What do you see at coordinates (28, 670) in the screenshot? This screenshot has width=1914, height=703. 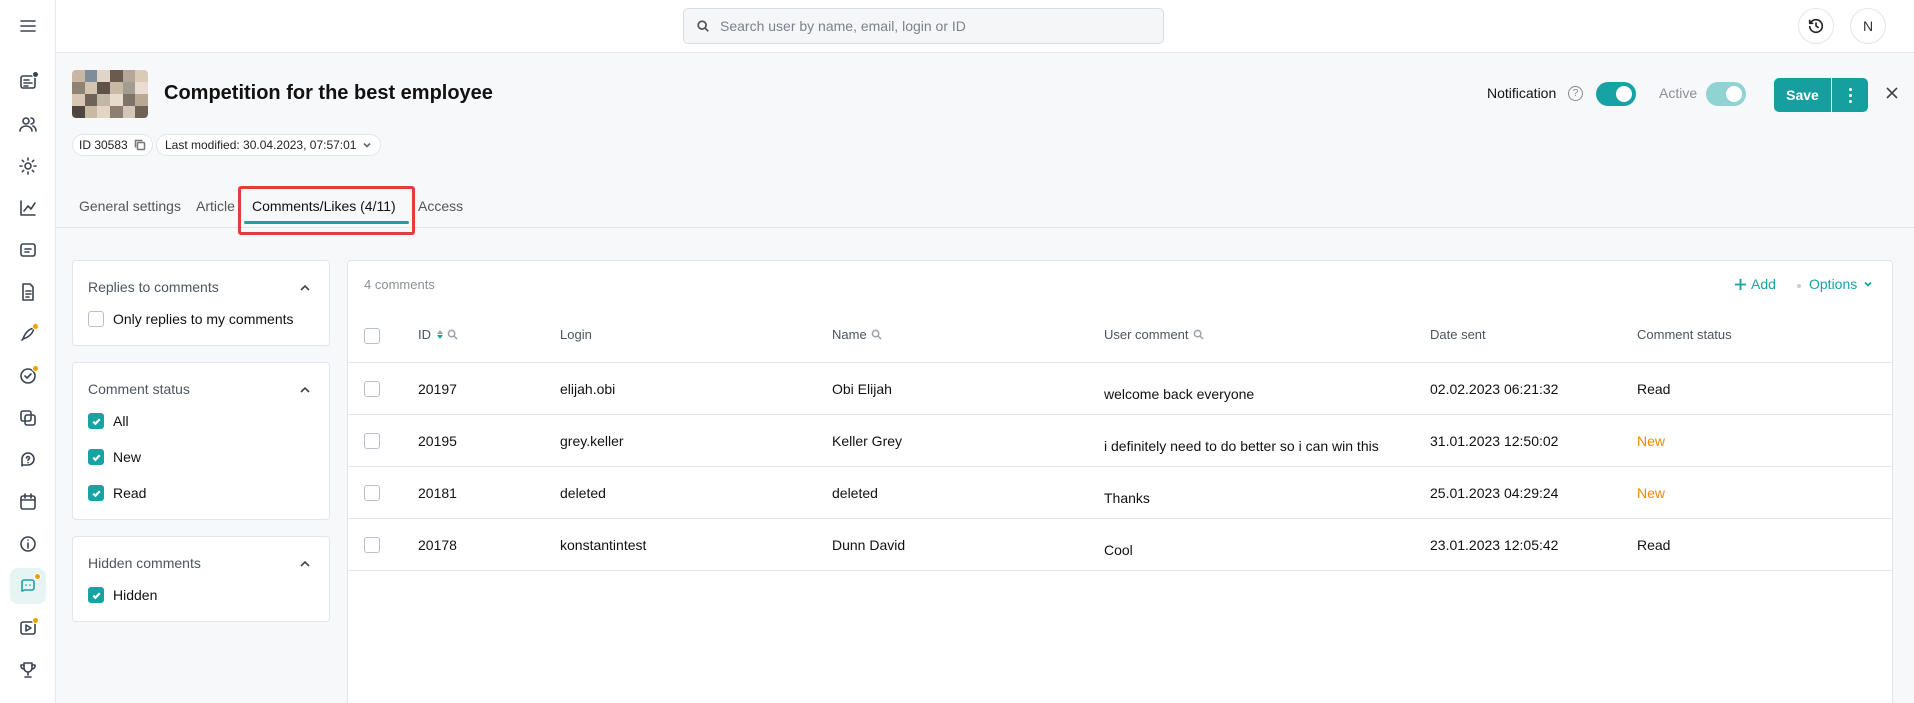 I see `trophy-icon` at bounding box center [28, 670].